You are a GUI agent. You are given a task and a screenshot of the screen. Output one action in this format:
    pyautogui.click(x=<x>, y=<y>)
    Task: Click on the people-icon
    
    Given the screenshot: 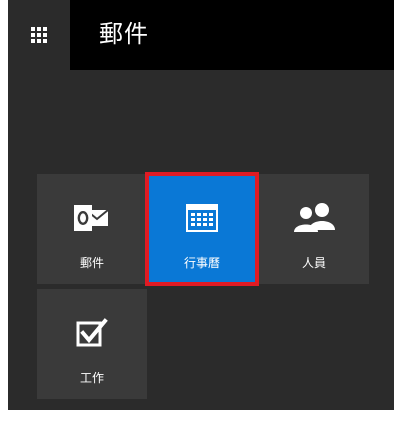 What is the action you would take?
    pyautogui.click(x=314, y=218)
    